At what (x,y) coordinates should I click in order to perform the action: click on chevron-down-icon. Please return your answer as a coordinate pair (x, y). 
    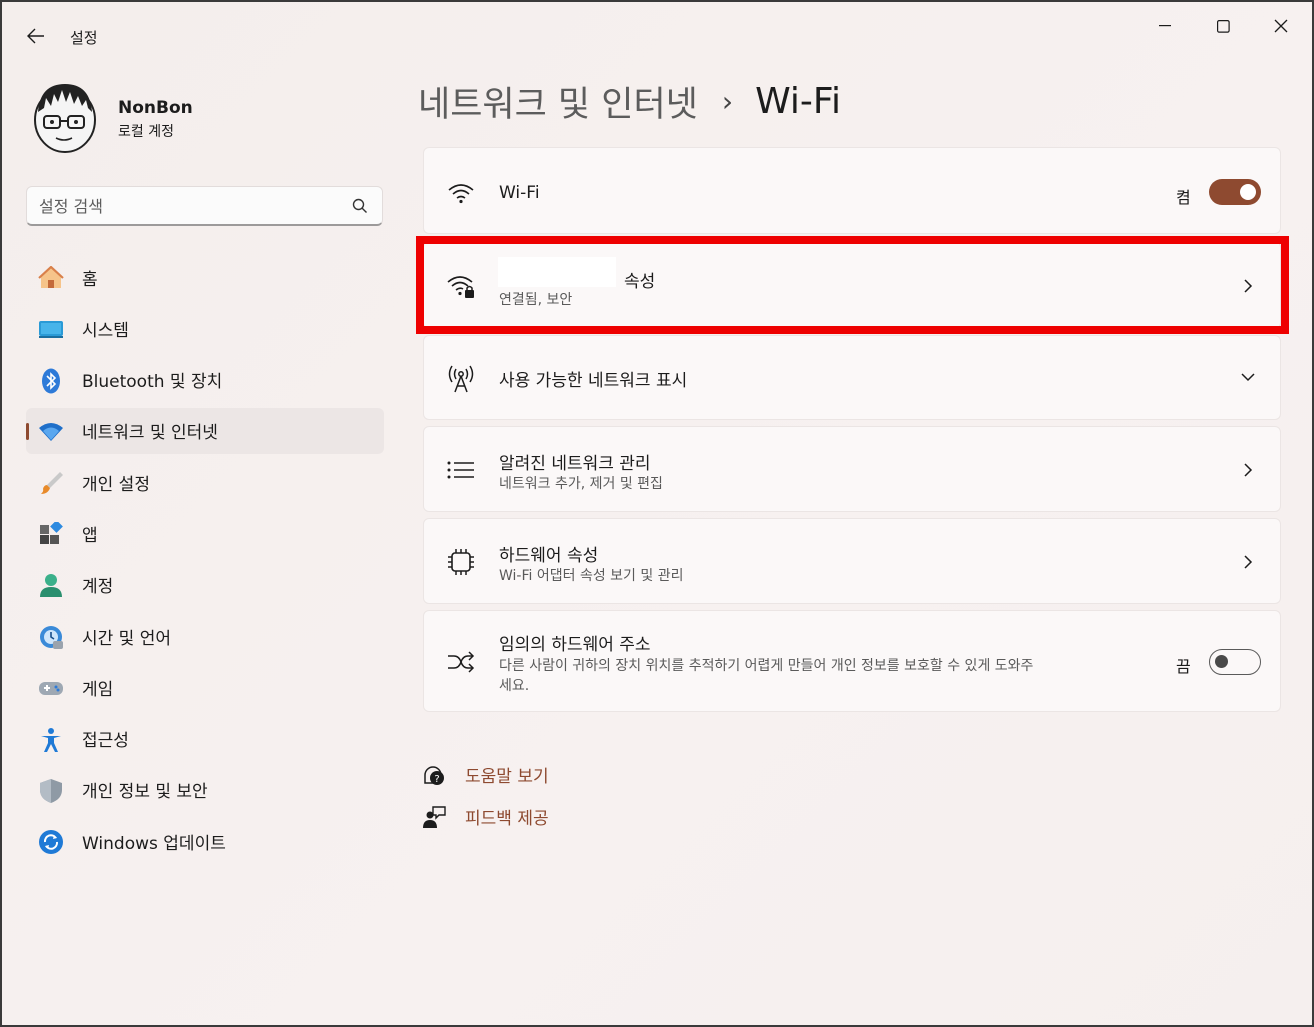
    Looking at the image, I should click on (1248, 377).